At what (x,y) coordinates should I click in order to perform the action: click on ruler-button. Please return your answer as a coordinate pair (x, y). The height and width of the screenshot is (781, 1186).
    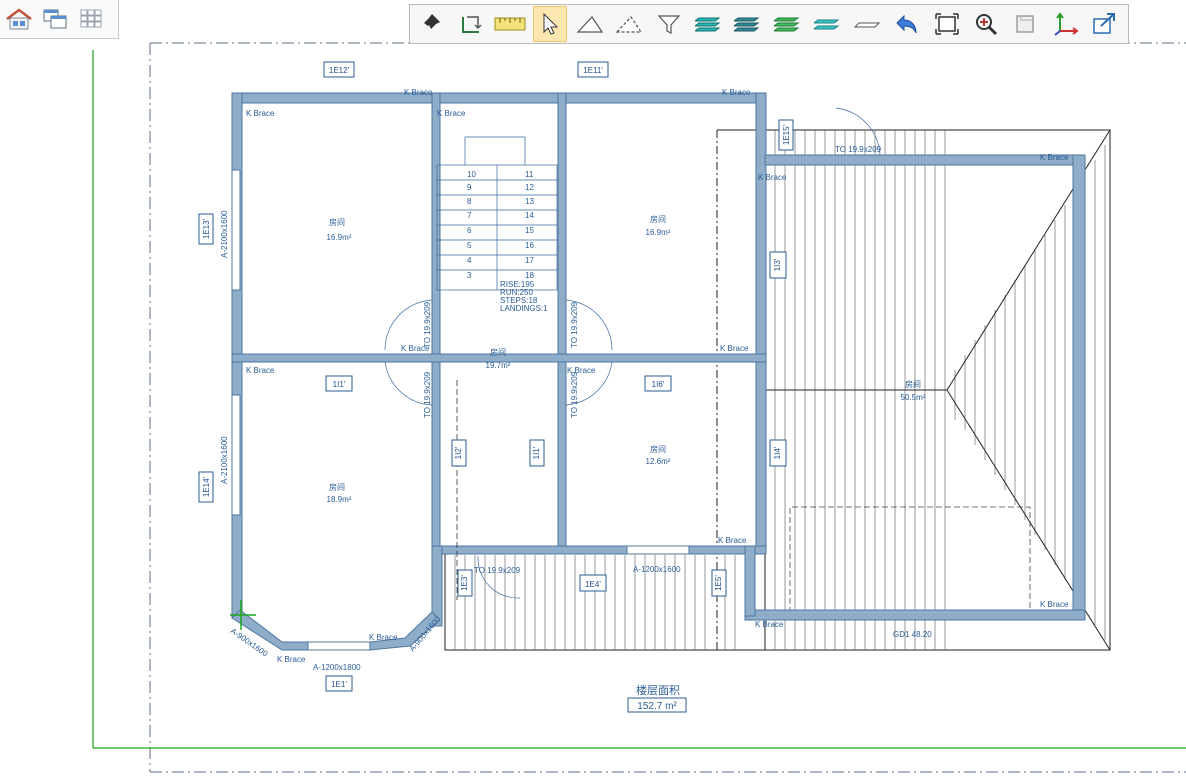
    Looking at the image, I should click on (510, 24).